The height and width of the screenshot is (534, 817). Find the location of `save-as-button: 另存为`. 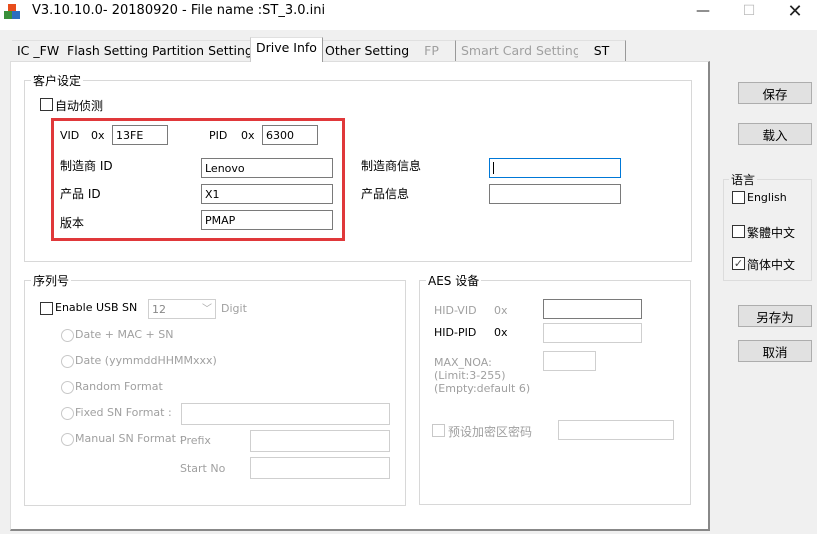

save-as-button: 另存为 is located at coordinates (775, 316).